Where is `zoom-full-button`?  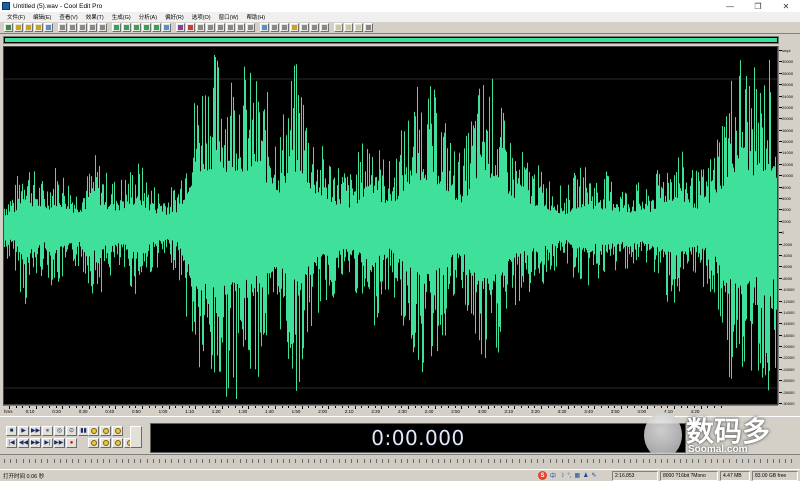
zoom-full-button is located at coordinates (117, 431).